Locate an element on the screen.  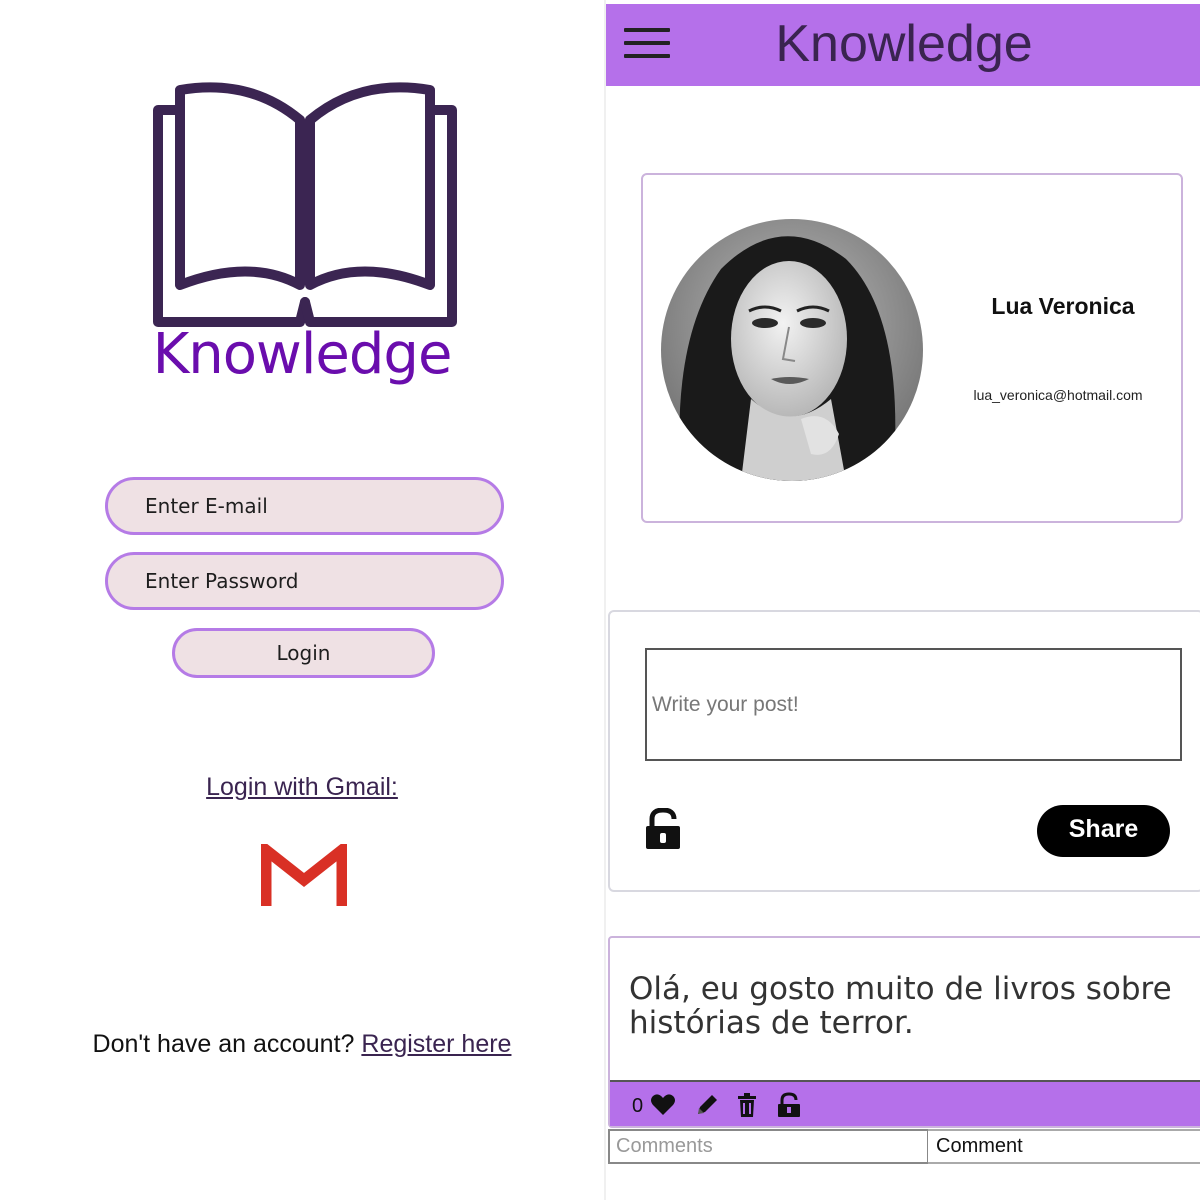
gmail-login-link: Login with Gmail: is located at coordinates (302, 787).